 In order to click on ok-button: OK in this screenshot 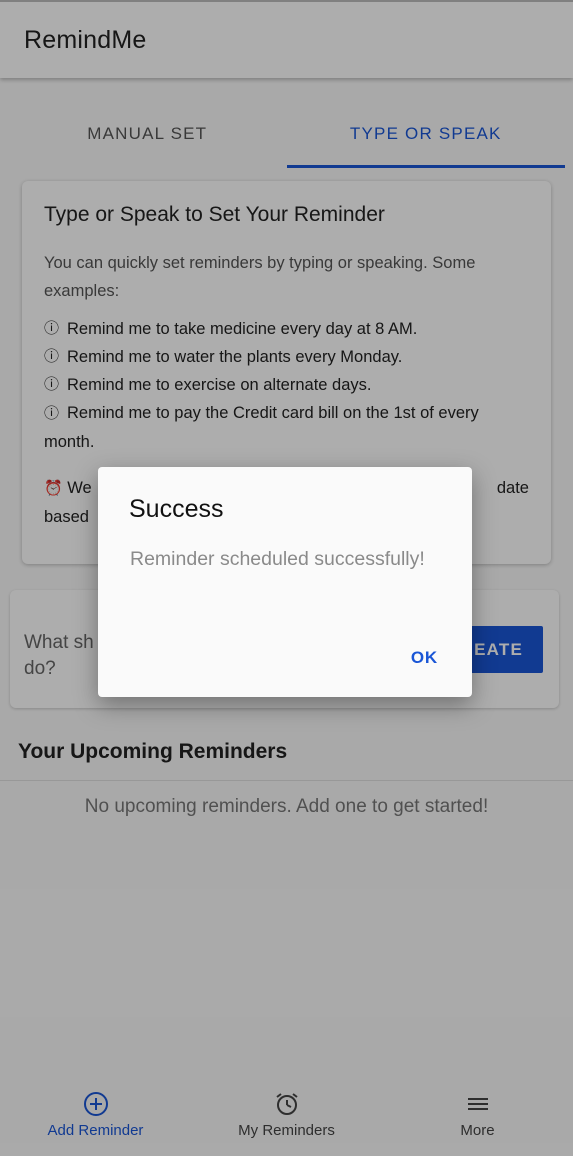, I will do `click(424, 658)`.